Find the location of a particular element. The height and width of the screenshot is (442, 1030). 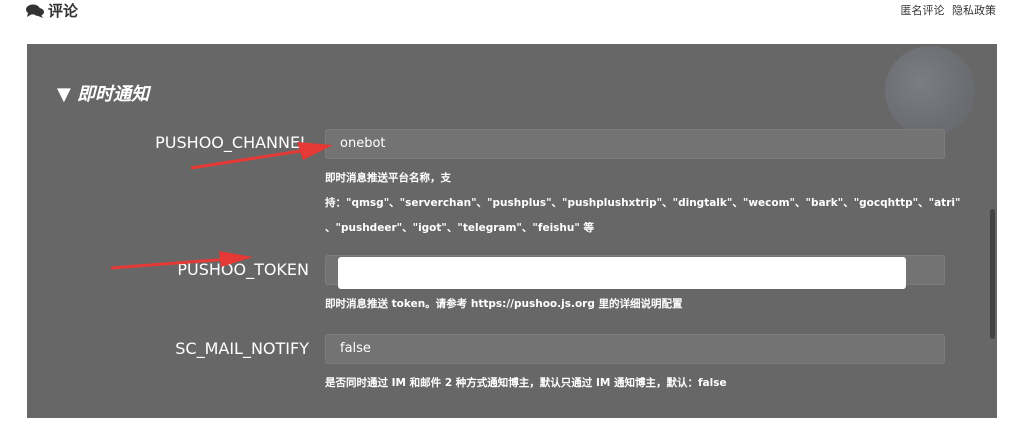

pushoo-channel-value: onebot is located at coordinates (363, 143).